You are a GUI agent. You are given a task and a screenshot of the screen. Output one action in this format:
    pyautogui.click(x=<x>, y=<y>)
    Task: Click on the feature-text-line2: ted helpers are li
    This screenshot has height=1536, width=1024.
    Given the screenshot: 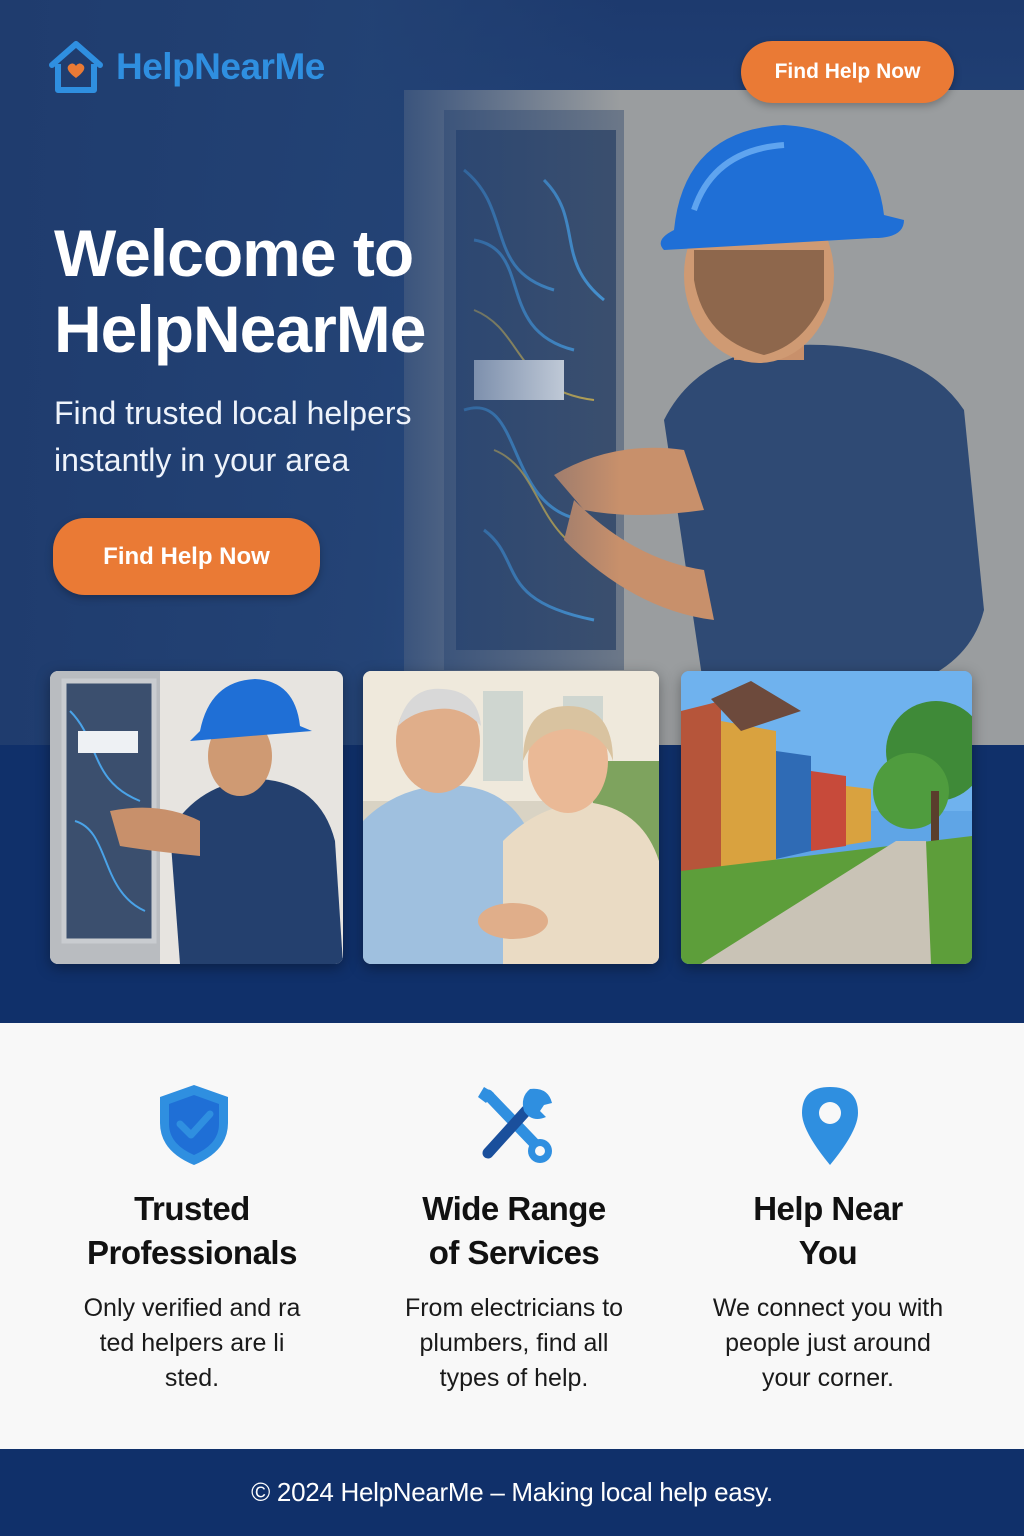 What is the action you would take?
    pyautogui.click(x=192, y=1343)
    